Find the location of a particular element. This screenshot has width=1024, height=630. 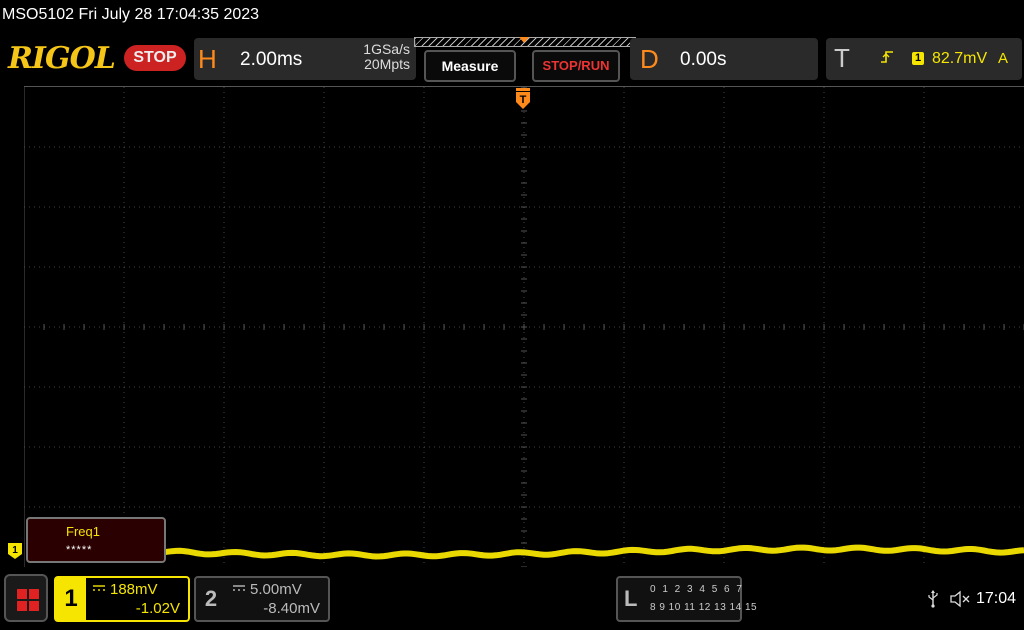

measurement-value: ***** is located at coordinates (79, 550).